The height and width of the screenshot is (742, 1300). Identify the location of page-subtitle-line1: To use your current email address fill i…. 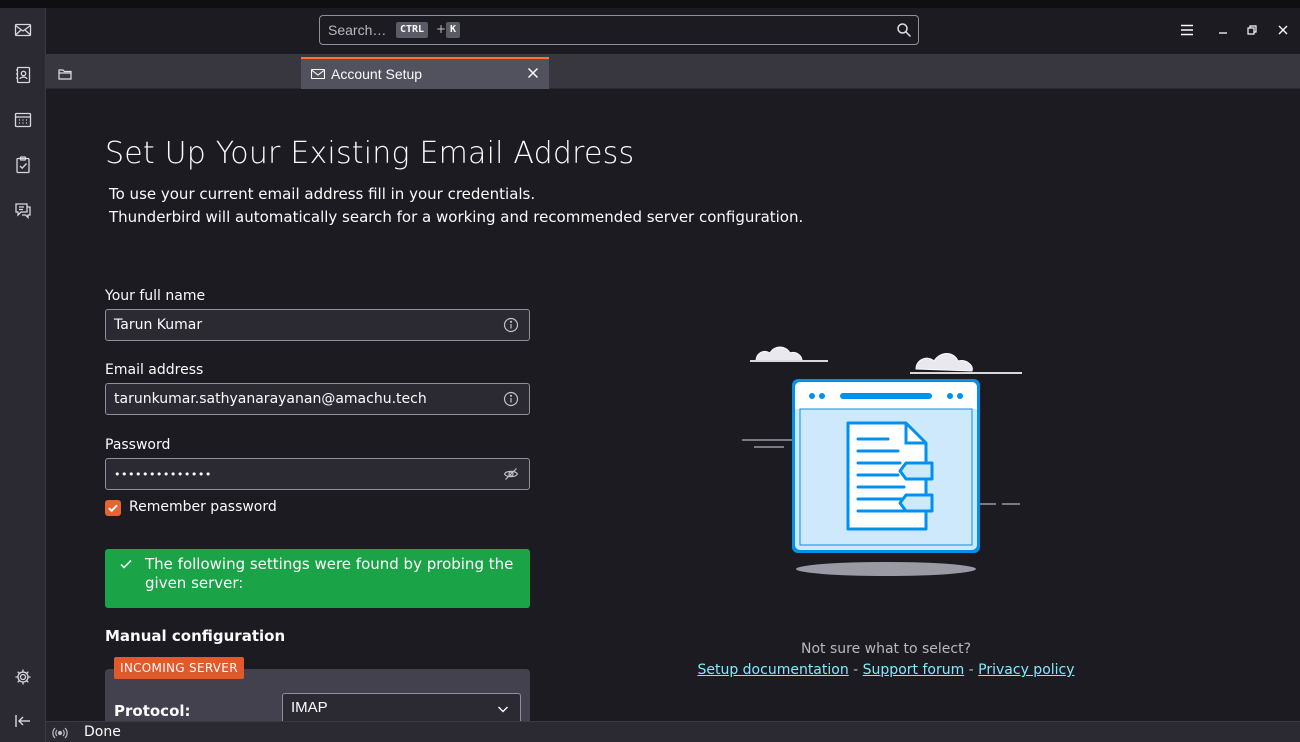
(322, 194).